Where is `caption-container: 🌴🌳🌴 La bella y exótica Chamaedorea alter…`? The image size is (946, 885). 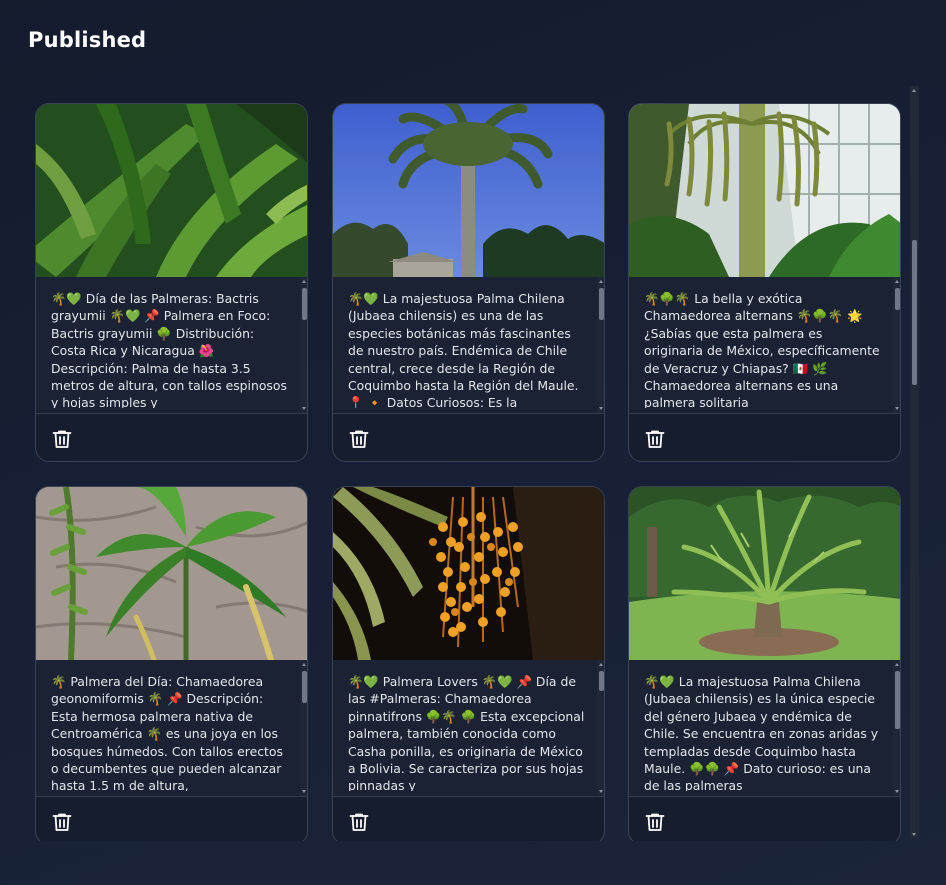 caption-container: 🌴🌳🌴 La bella y exótica Chamaedorea alter… is located at coordinates (764, 345).